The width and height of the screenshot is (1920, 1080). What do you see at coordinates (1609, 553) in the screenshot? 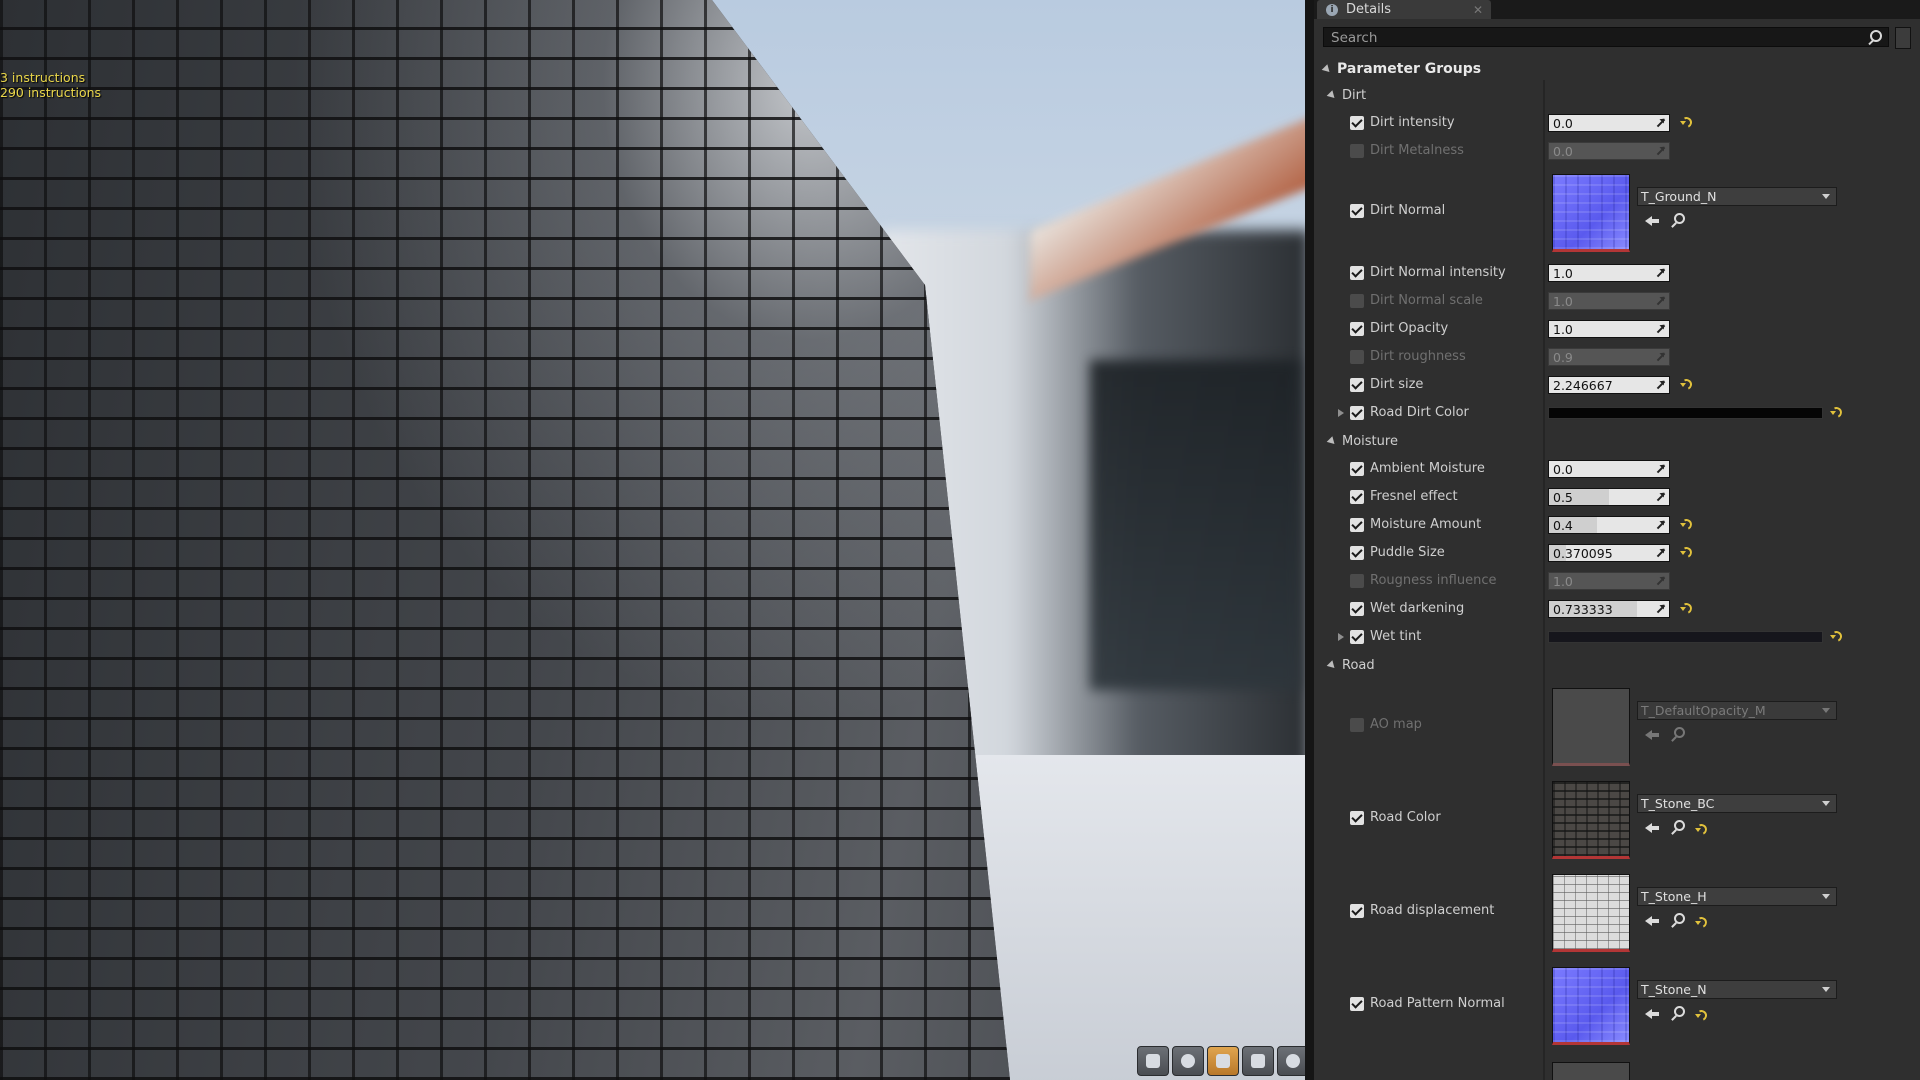
I see `value-field: 0.370095` at bounding box center [1609, 553].